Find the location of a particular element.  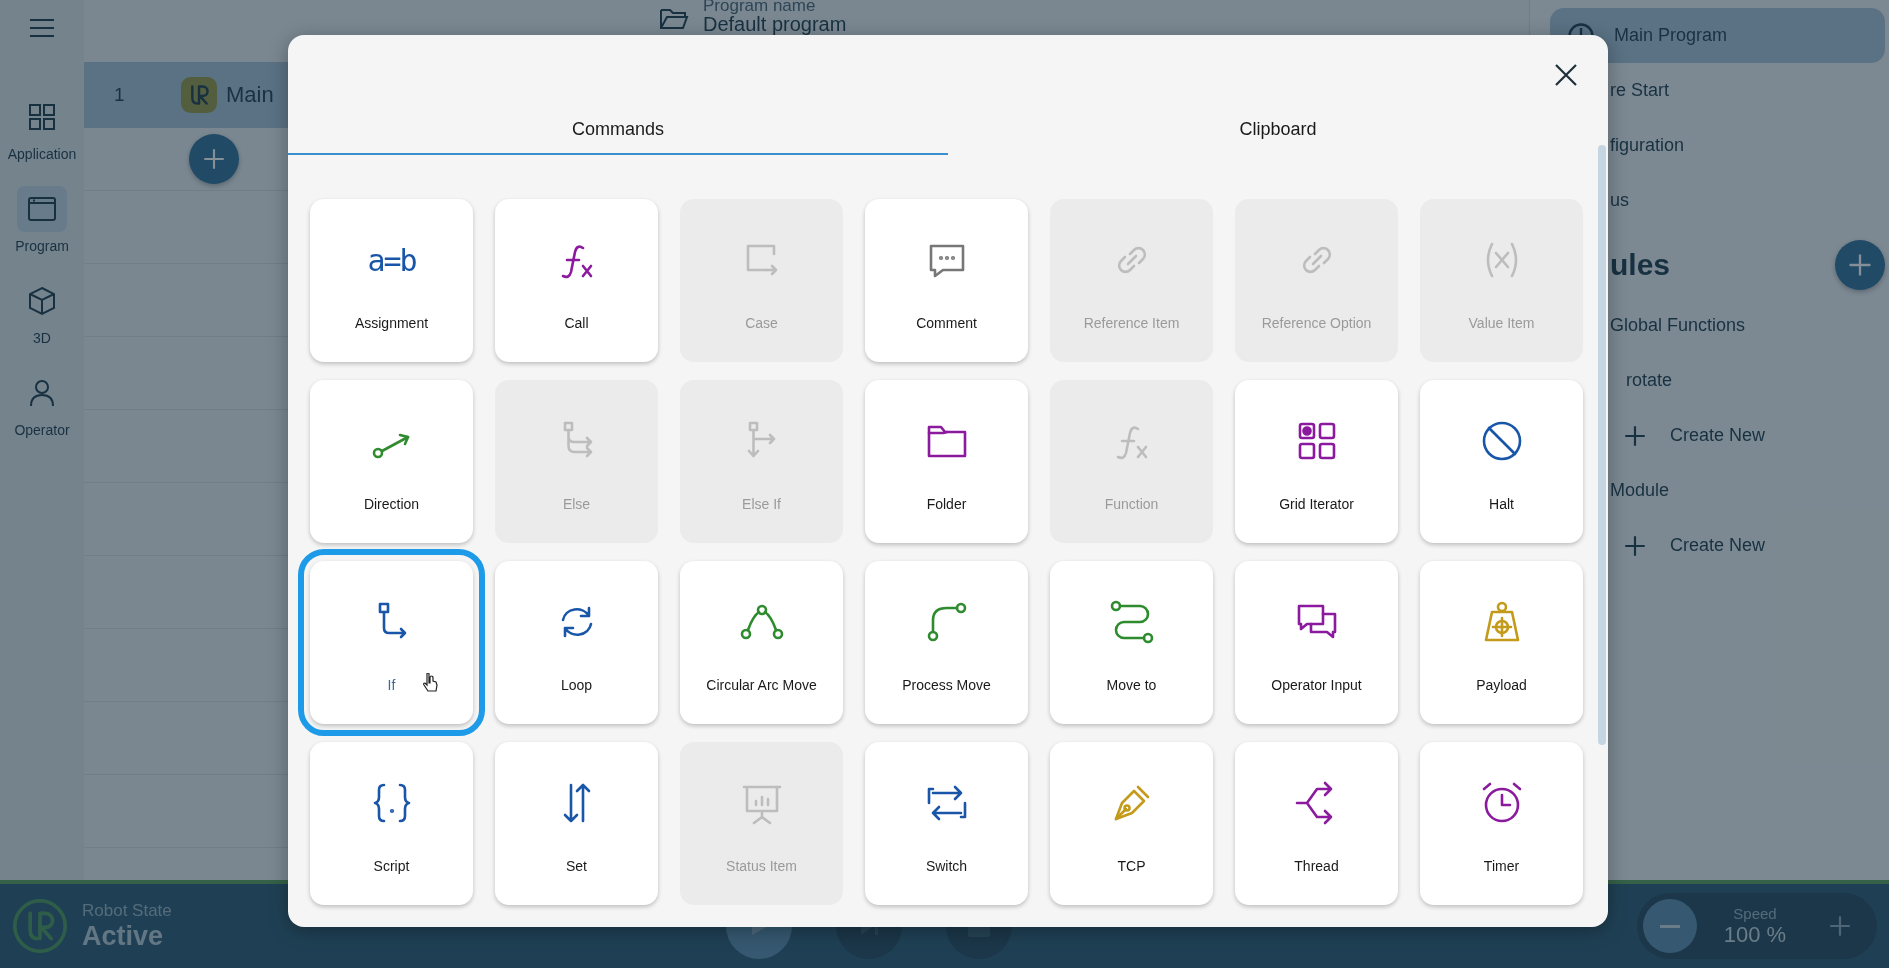

command-tile: Move to is located at coordinates (1131, 642).